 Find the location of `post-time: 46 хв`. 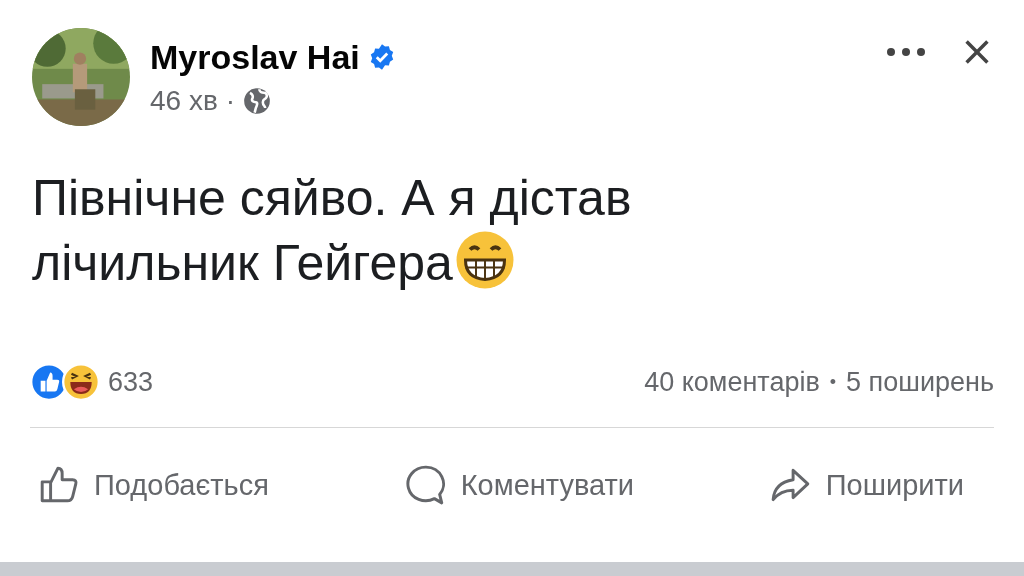

post-time: 46 хв is located at coordinates (184, 100).